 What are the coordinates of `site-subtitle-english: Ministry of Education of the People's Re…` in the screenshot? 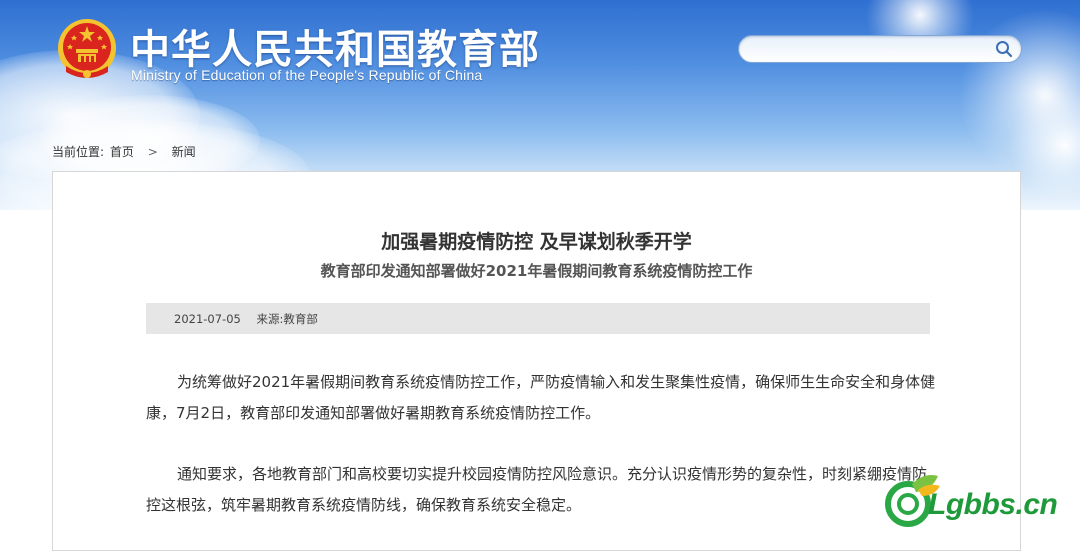 It's located at (307, 75).